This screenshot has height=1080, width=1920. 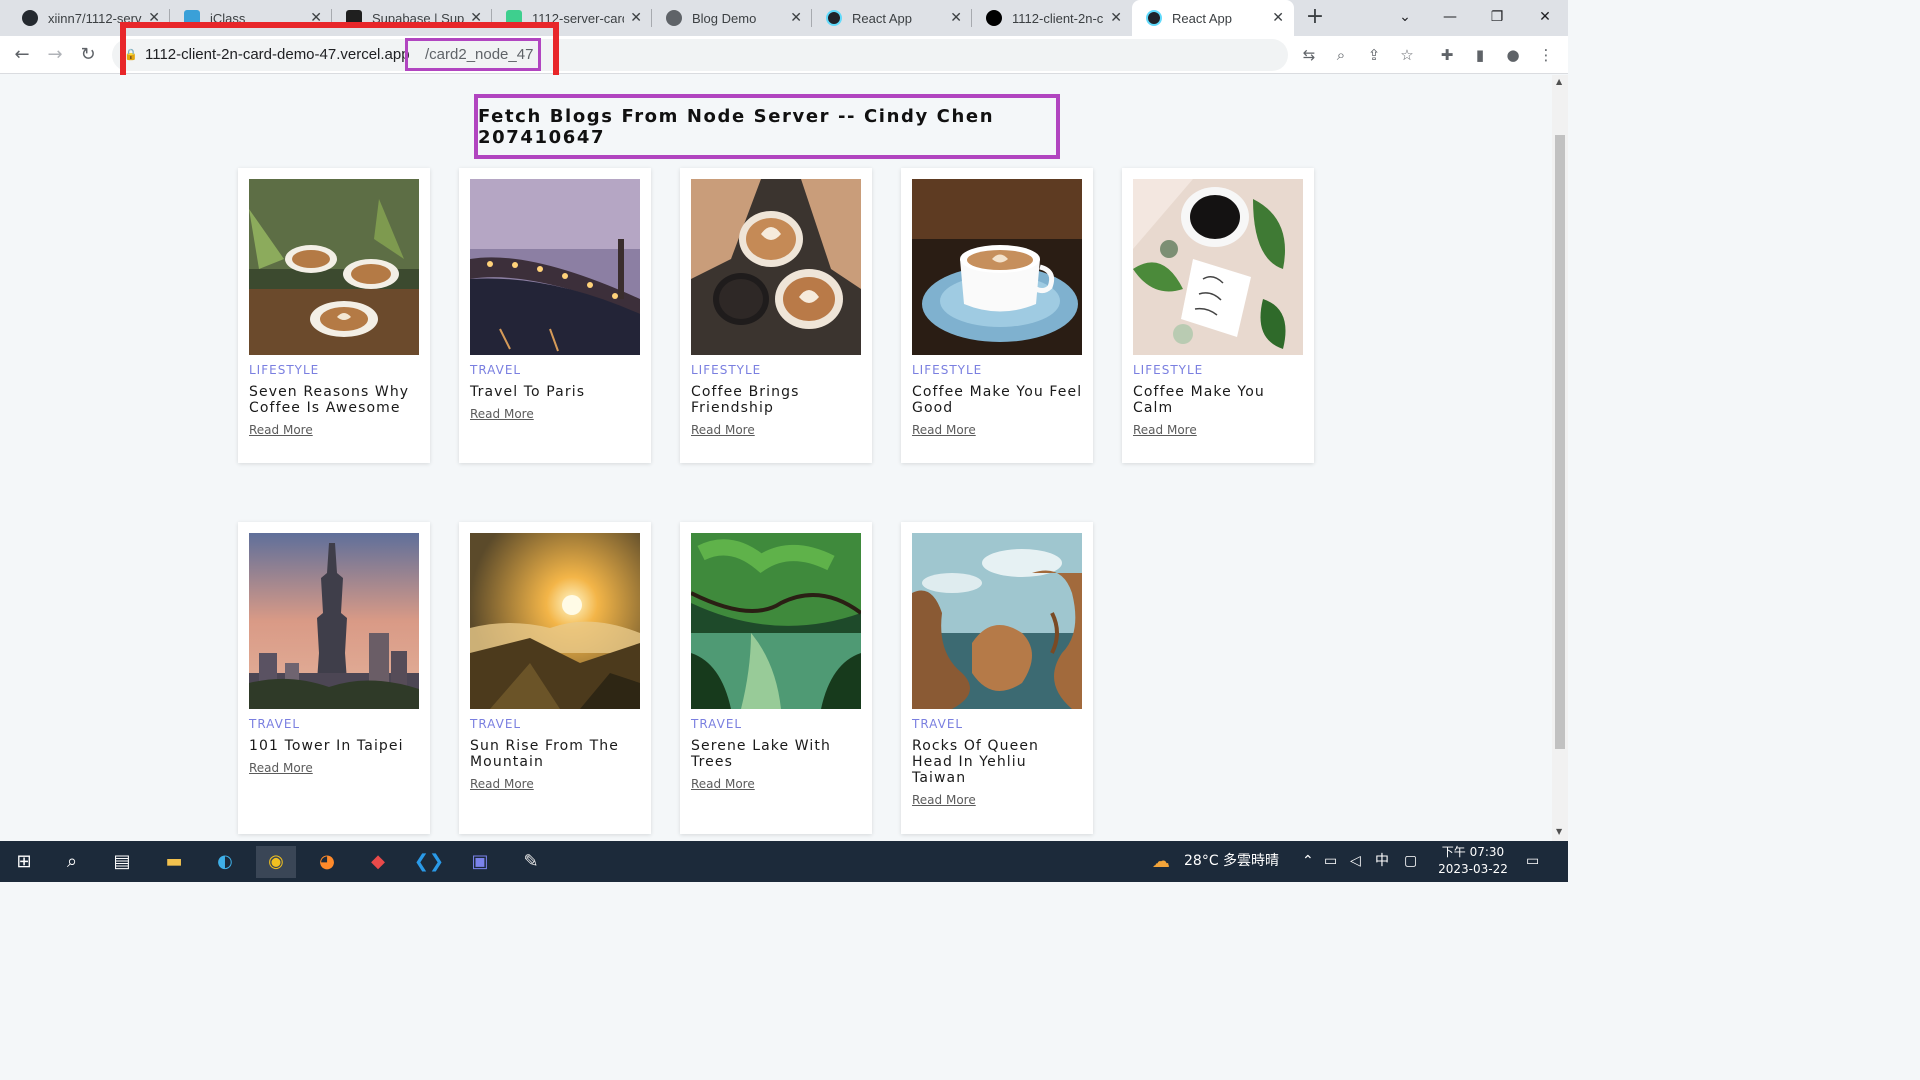 I want to click on paint-app-icon: ✎, so click(x=531, y=862).